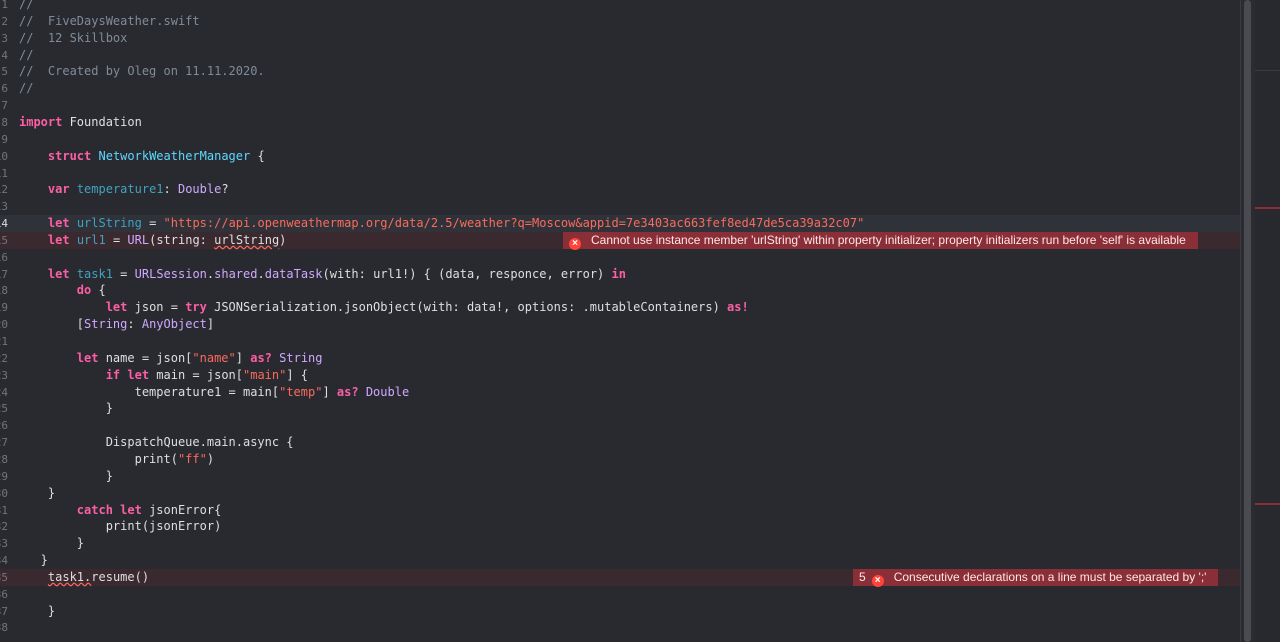 Image resolution: width=1280 pixels, height=642 pixels. What do you see at coordinates (620, 459) in the screenshot?
I see `code-line: 28 print("ff")` at bounding box center [620, 459].